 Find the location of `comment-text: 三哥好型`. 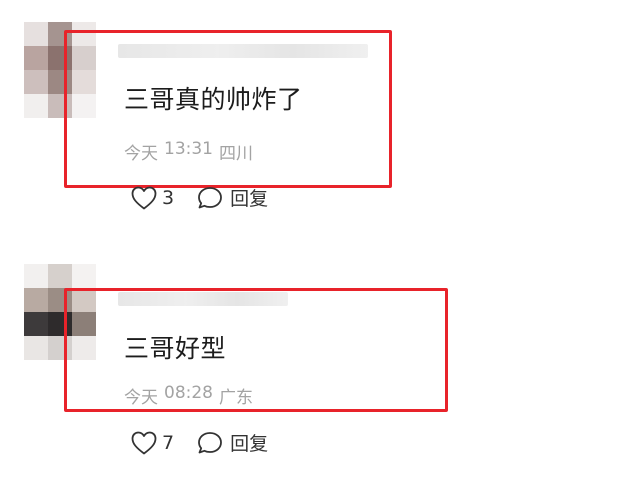

comment-text: 三哥好型 is located at coordinates (175, 348).